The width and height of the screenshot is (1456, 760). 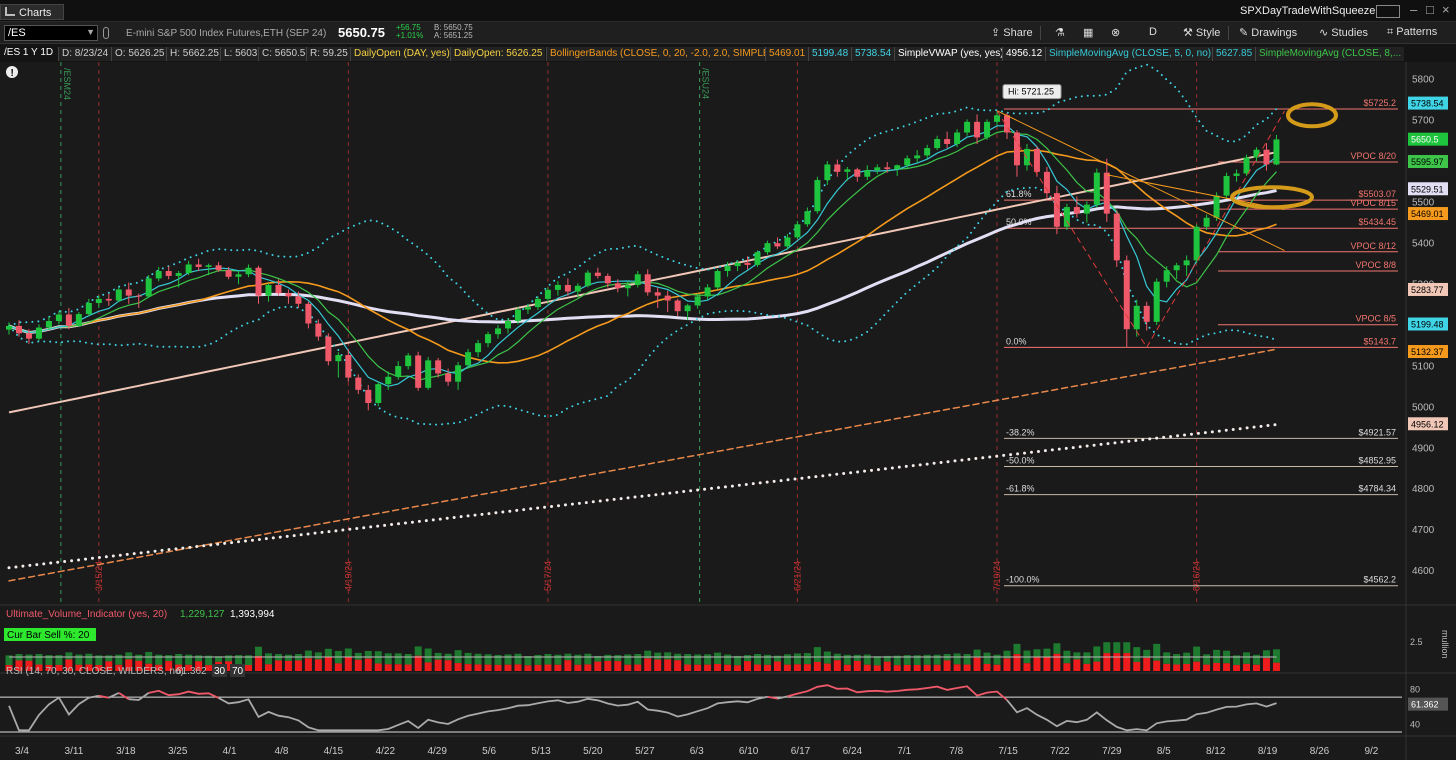 What do you see at coordinates (1427, 162) in the screenshot?
I see `price-tag-label: 5595.97` at bounding box center [1427, 162].